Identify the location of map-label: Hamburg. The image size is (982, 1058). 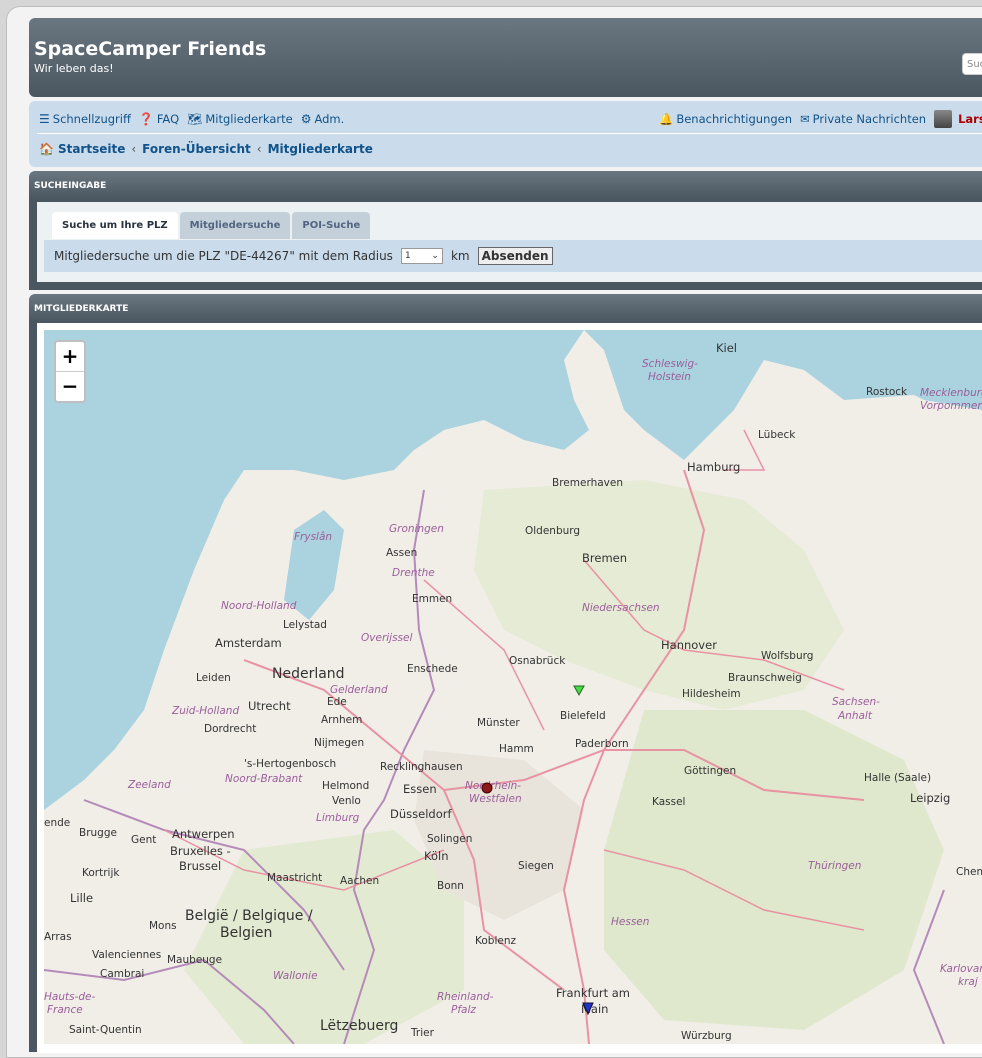
(714, 467).